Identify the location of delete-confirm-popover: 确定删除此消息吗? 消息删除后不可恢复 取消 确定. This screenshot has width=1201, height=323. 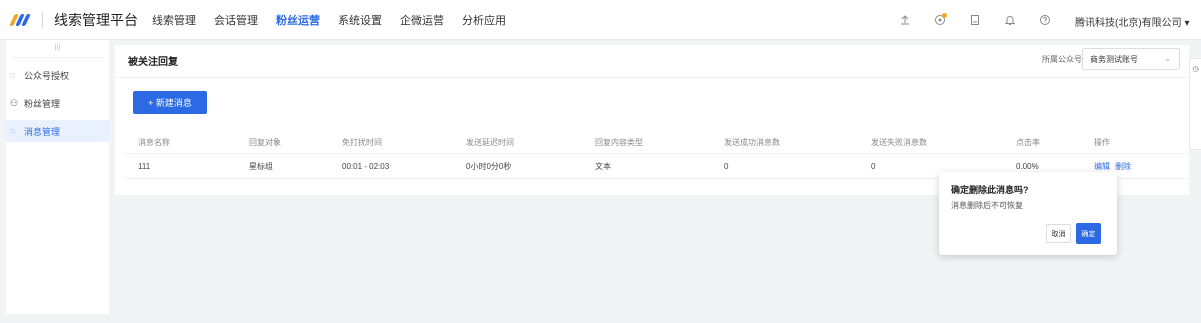
(1028, 213).